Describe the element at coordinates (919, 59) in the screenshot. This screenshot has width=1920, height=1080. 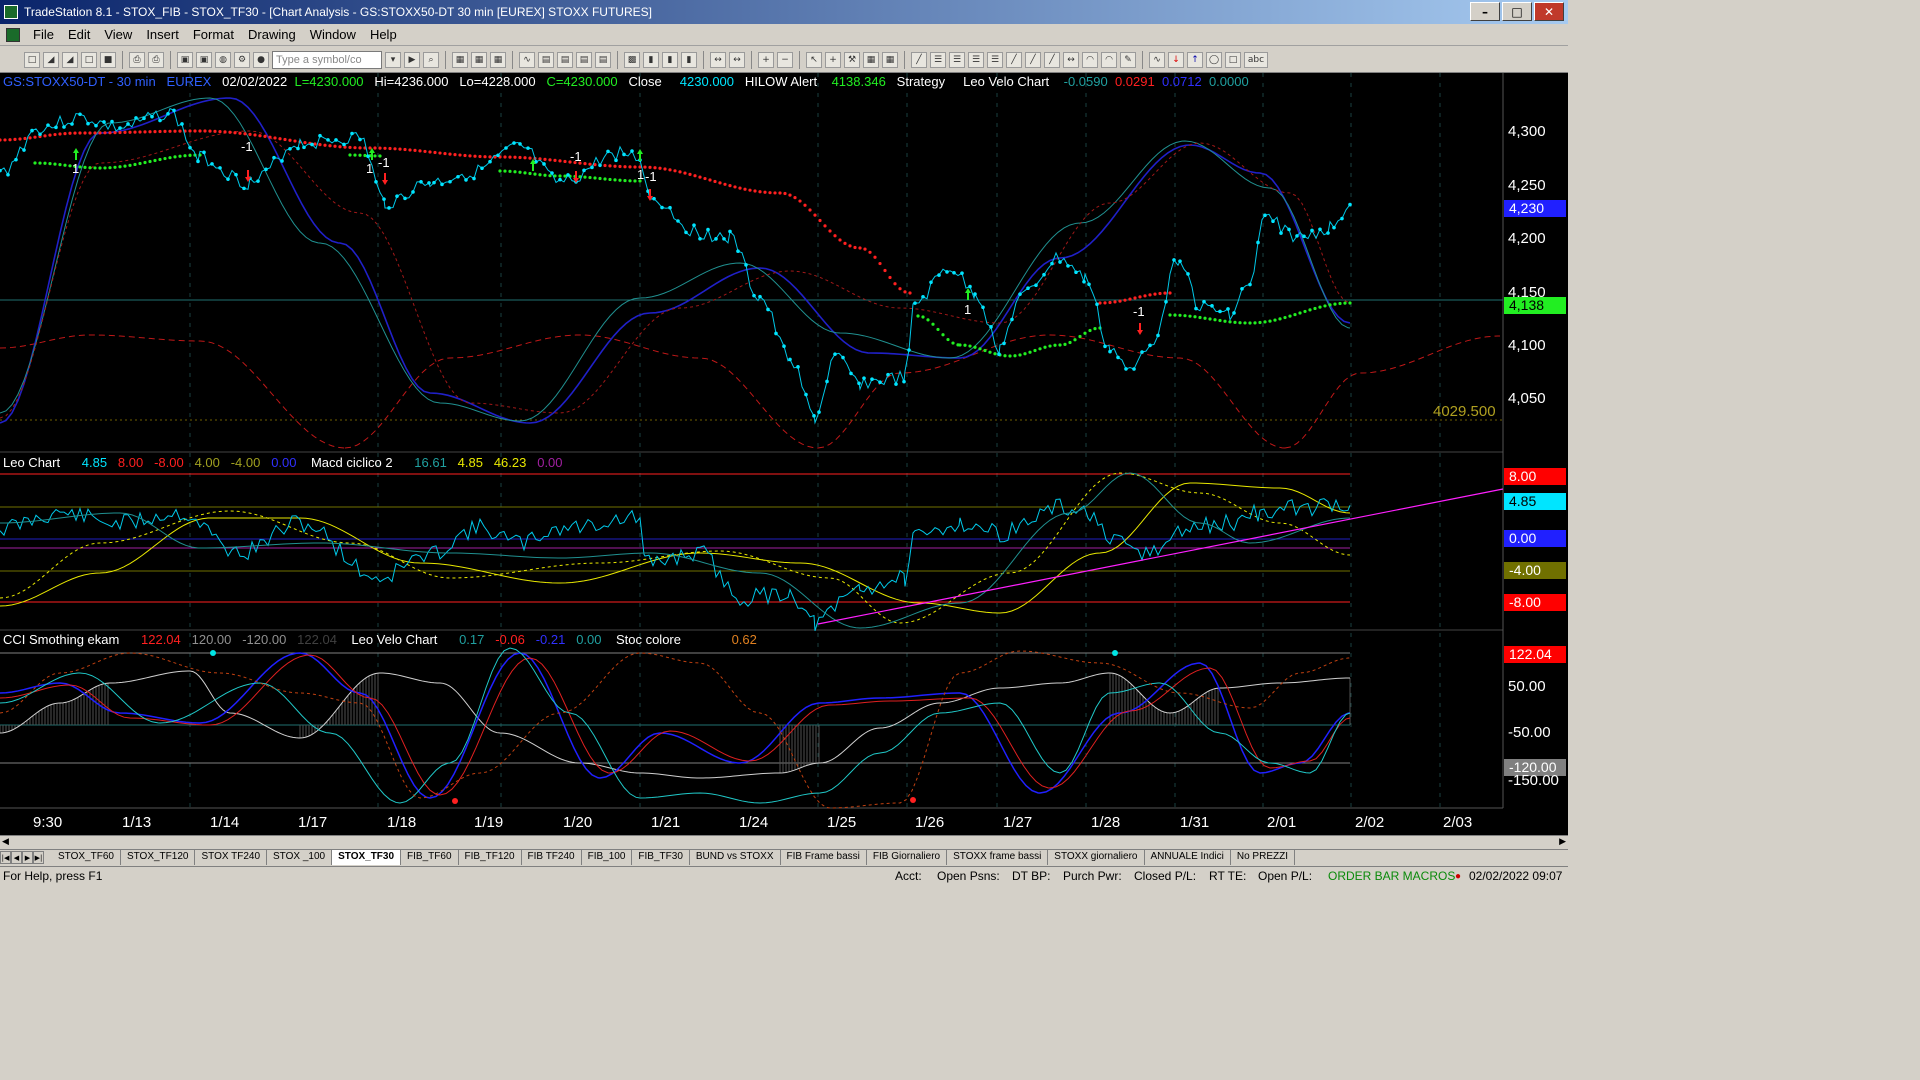
I see `trendline-icon: ╱` at that location.